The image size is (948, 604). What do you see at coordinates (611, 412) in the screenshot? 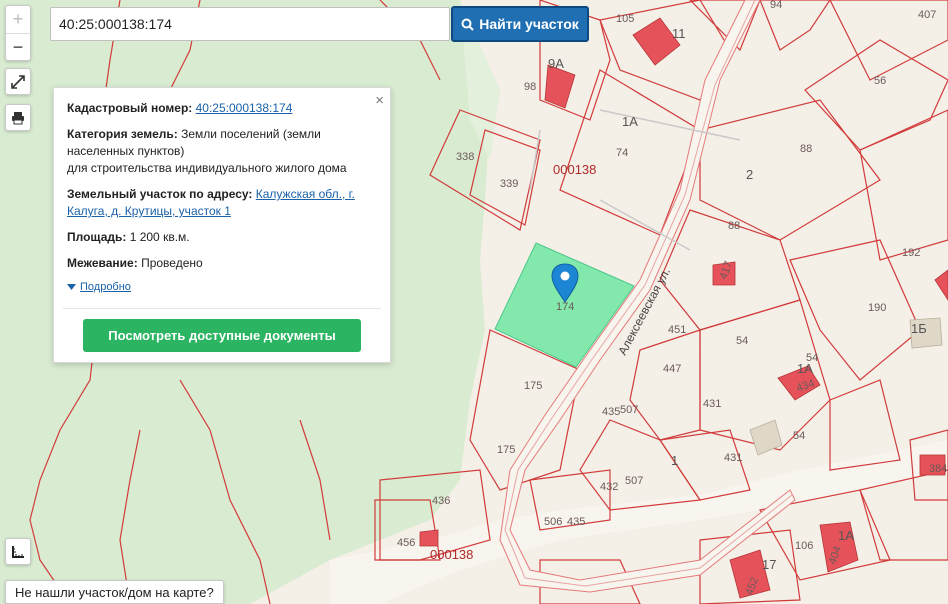
I see `label-435-a: 435` at bounding box center [611, 412].